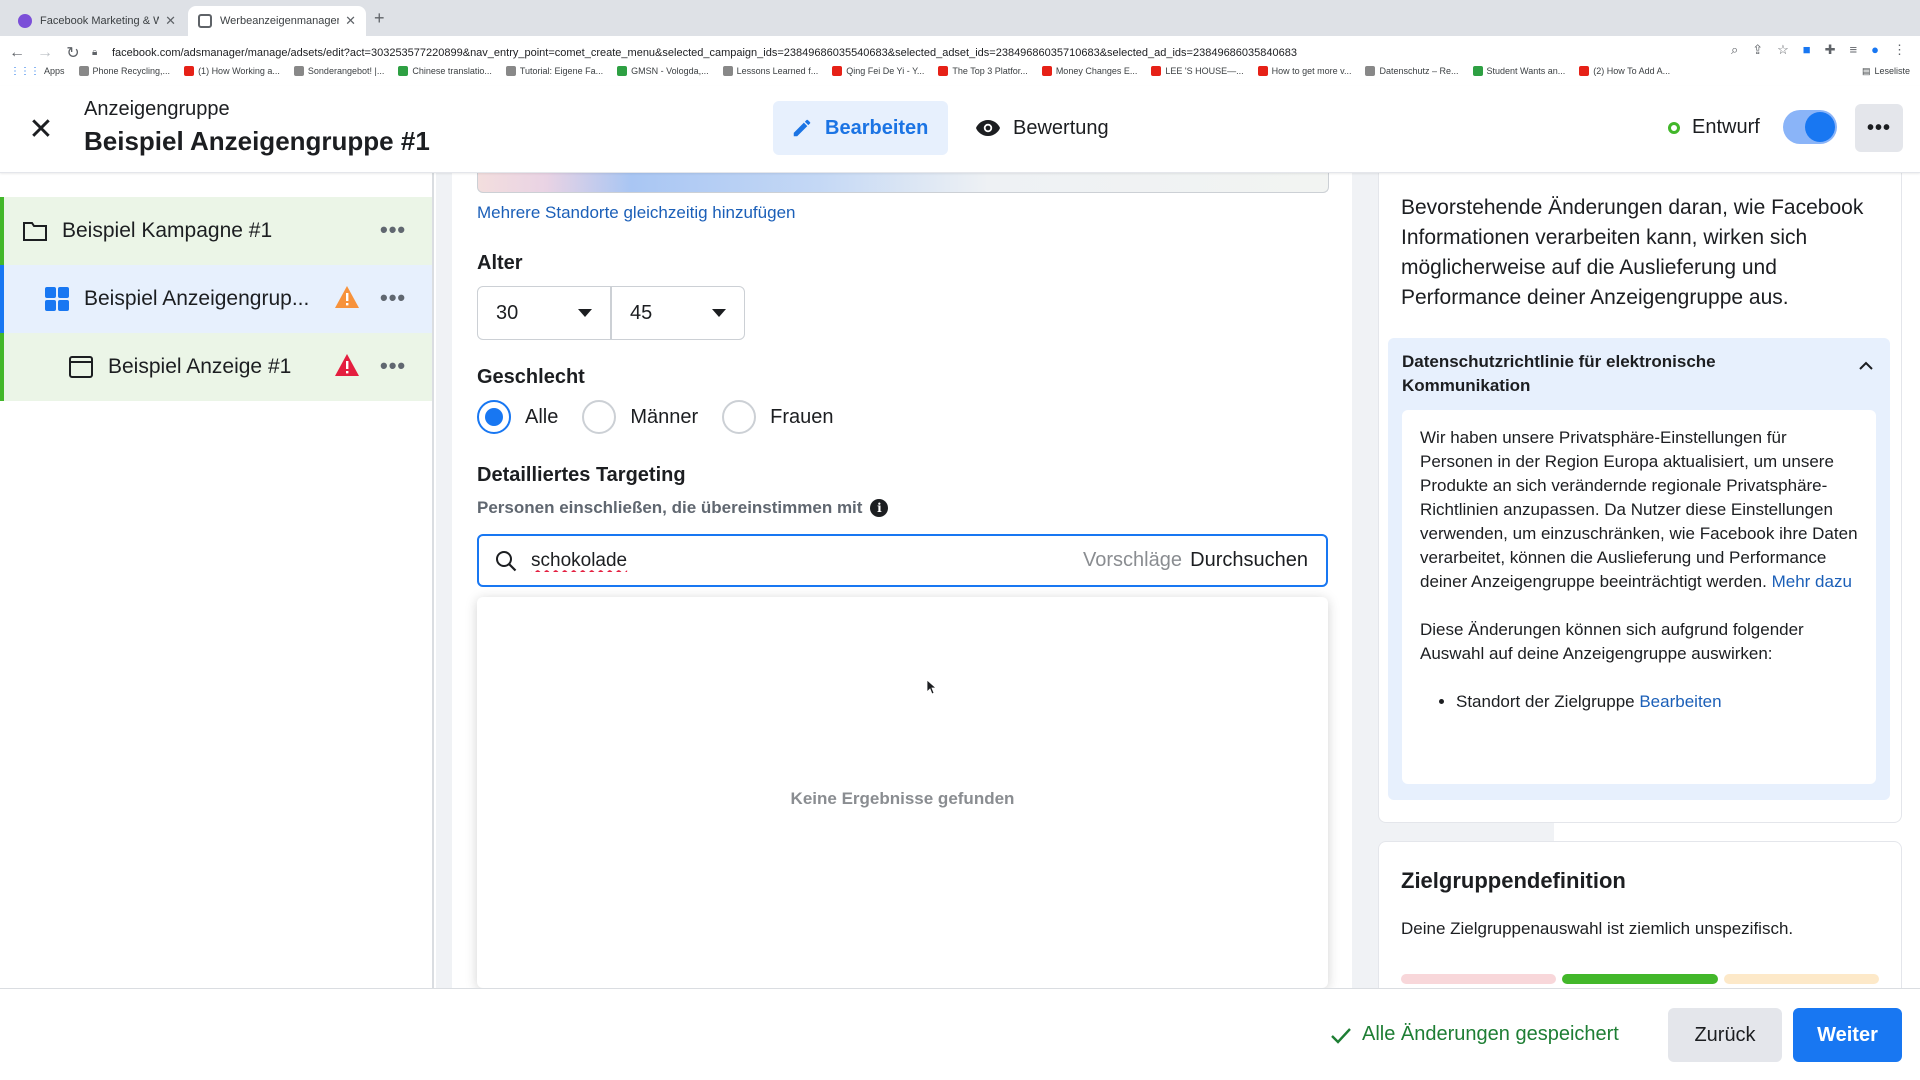 Image resolution: width=1920 pixels, height=1080 pixels. Describe the element at coordinates (1757, 50) in the screenshot. I see `share-icon: ⇪` at that location.